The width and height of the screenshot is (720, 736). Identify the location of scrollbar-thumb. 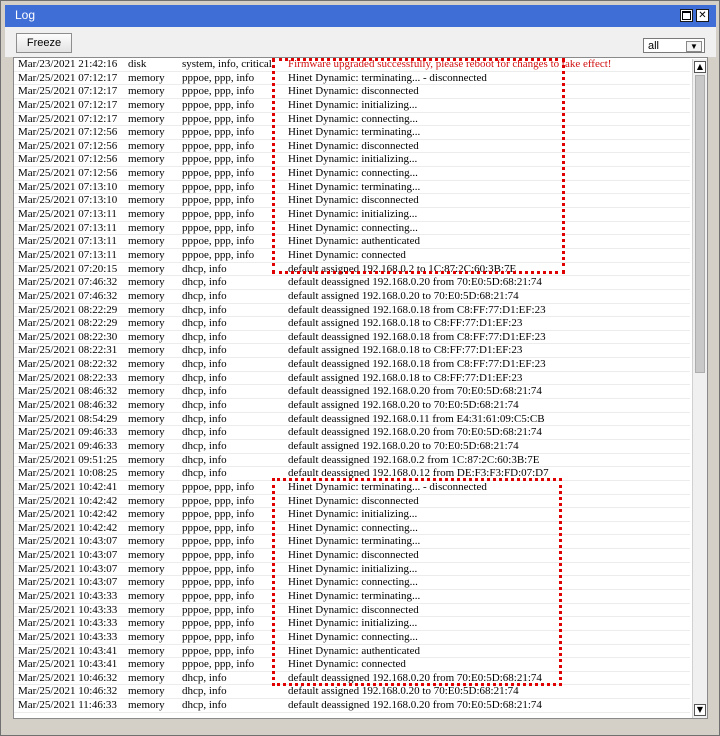
(700, 224).